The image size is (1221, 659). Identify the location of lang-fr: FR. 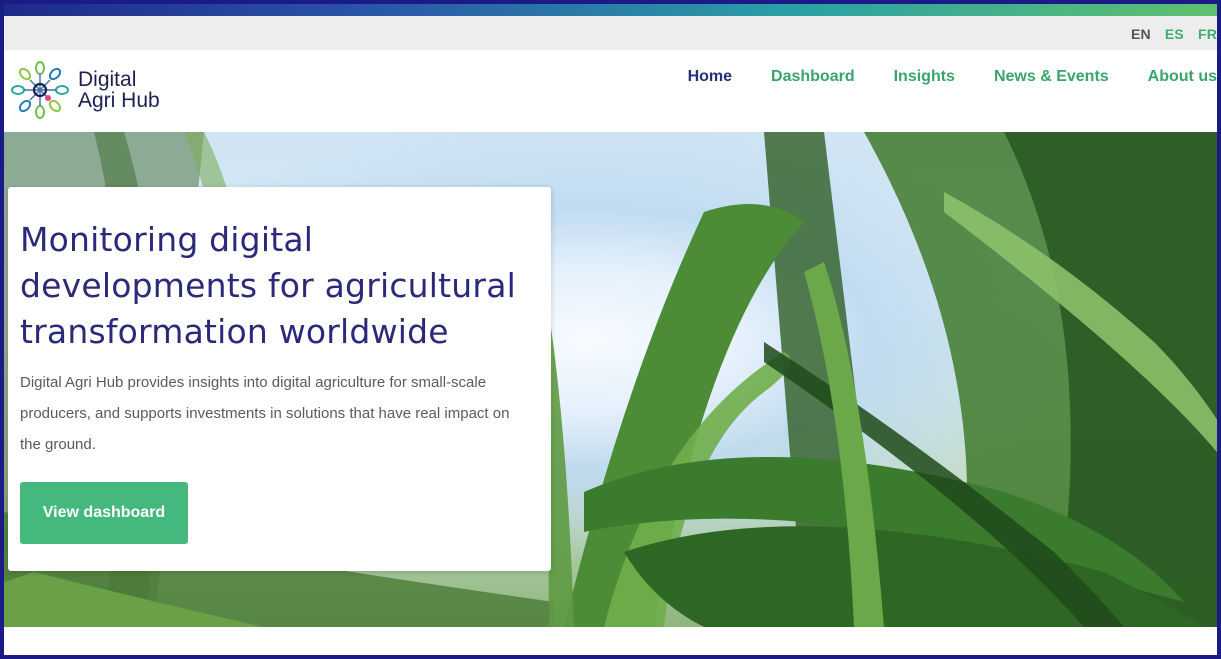
(1207, 34).